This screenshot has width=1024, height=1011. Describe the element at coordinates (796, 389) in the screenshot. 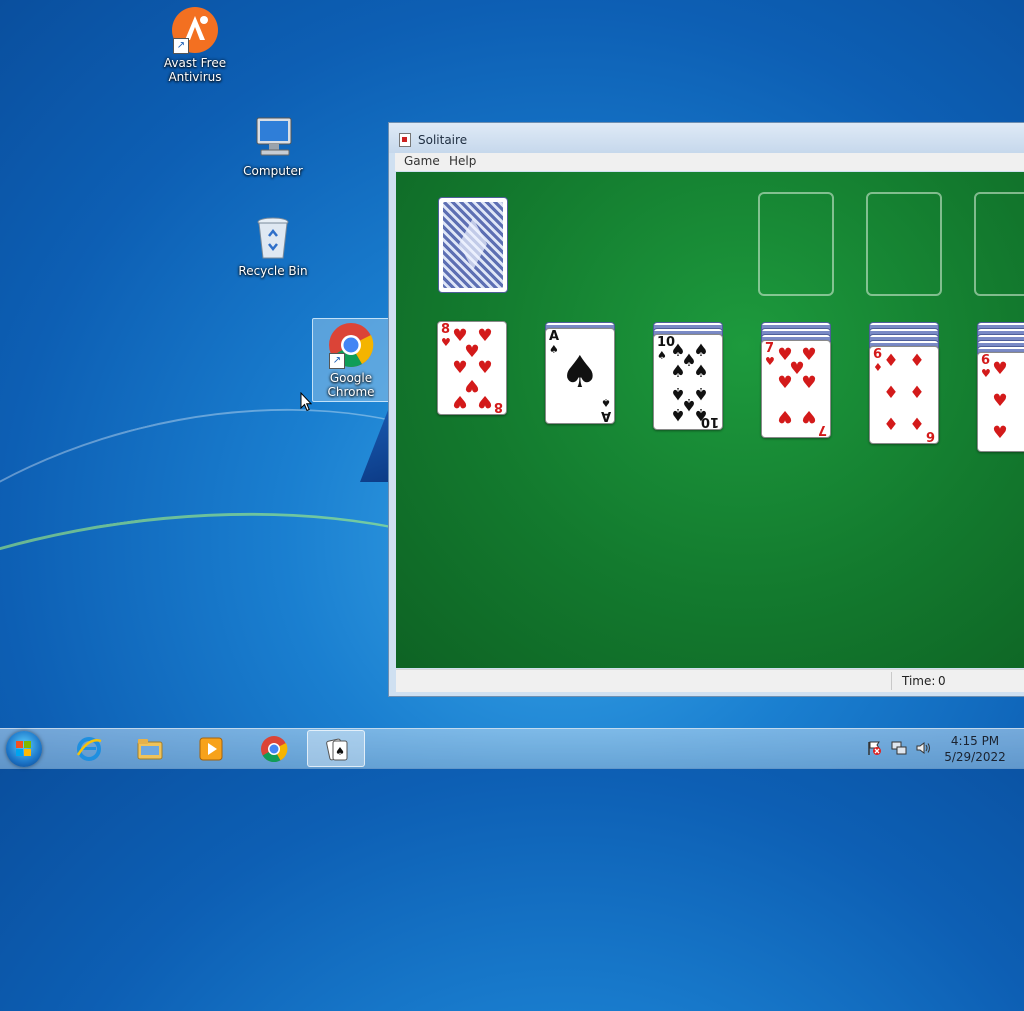

I see `tableau-card: 7 ♥ ♥ ♥ ♥ ♥ ♥ ♥ ♥ 7` at that location.